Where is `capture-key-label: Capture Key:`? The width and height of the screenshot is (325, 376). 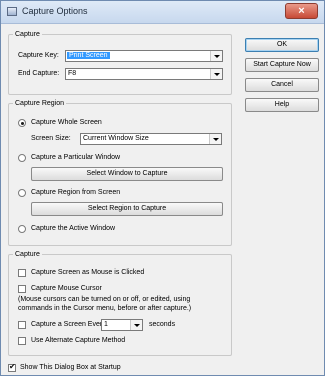 capture-key-label: Capture Key: is located at coordinates (38, 55).